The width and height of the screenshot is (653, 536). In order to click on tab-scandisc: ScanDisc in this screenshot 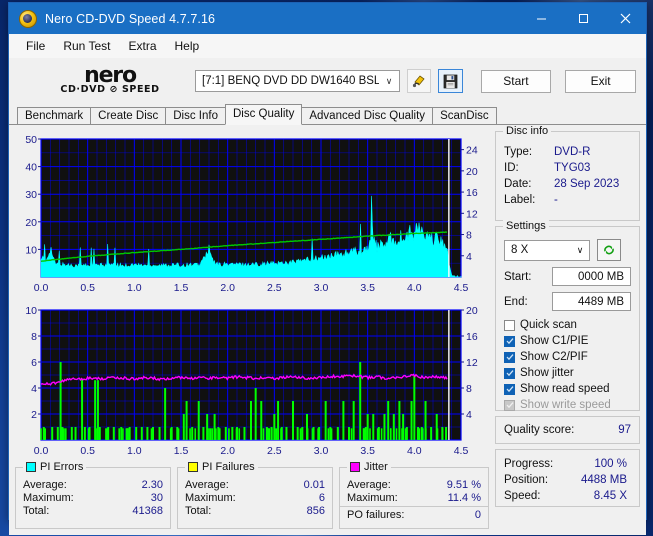, I will do `click(464, 115)`.